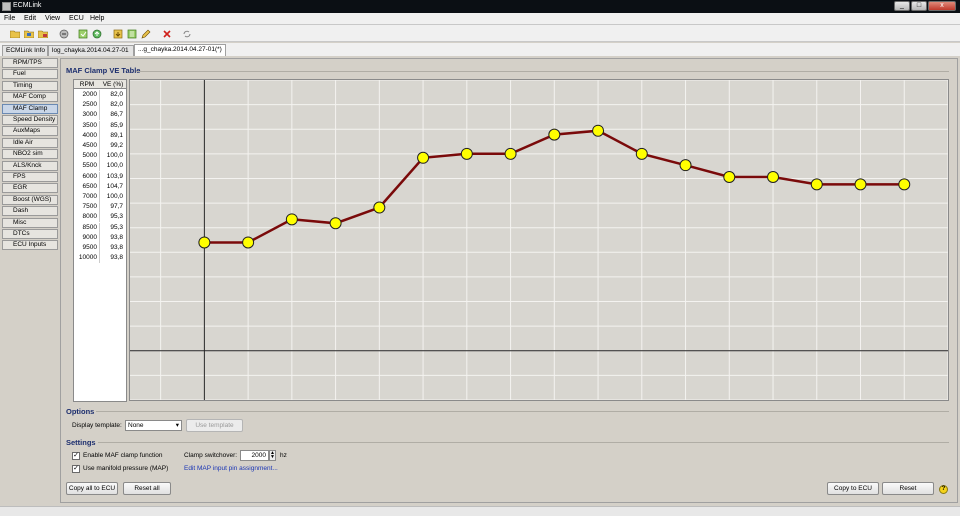 This screenshot has width=960, height=516. What do you see at coordinates (30, 199) in the screenshot?
I see `sidebar-item-boost-wgs: Boost (WGS)` at bounding box center [30, 199].